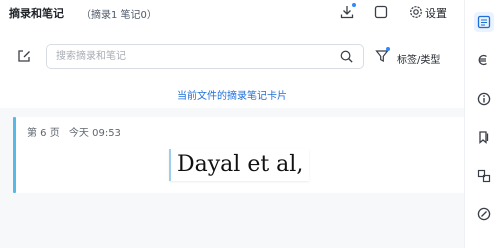 Image resolution: width=500 pixels, height=248 pixels. I want to click on rail-notes-button, so click(484, 22).